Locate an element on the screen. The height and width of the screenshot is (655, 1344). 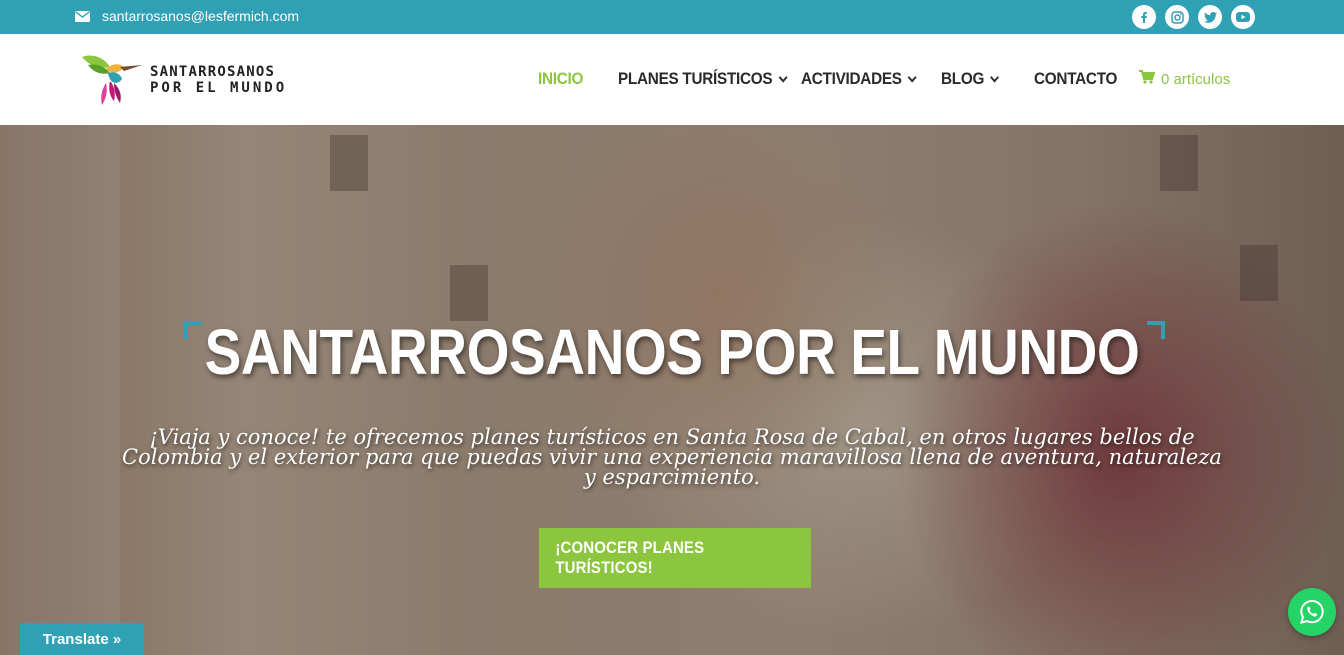
logo-text: SANTARROSANOS POR EL MUNDO is located at coordinates (218, 80).